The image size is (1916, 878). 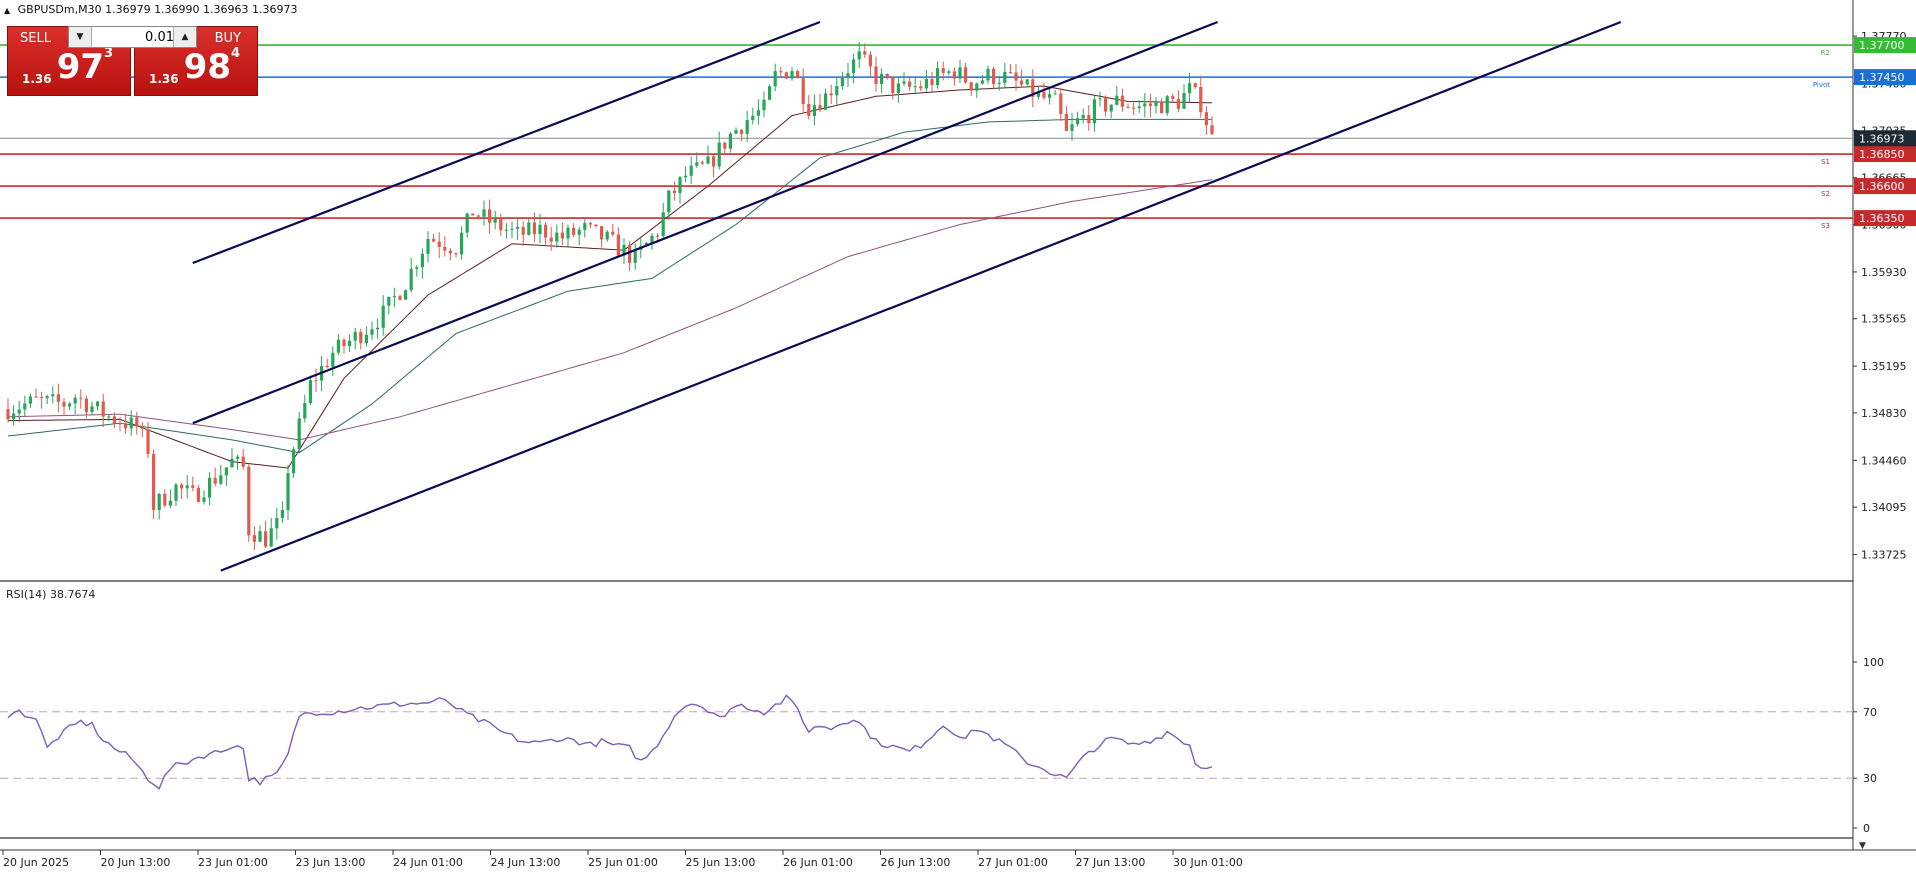 I want to click on rsi-tick-label: 100, so click(x=1873, y=662).